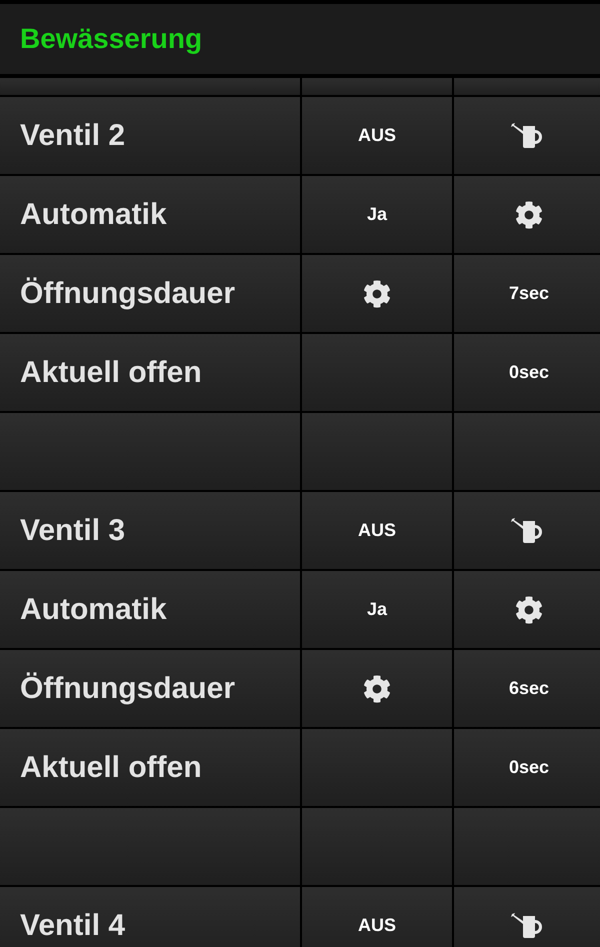 This screenshot has width=600, height=947. What do you see at coordinates (529, 293) in the screenshot?
I see `value-text: 7sec` at bounding box center [529, 293].